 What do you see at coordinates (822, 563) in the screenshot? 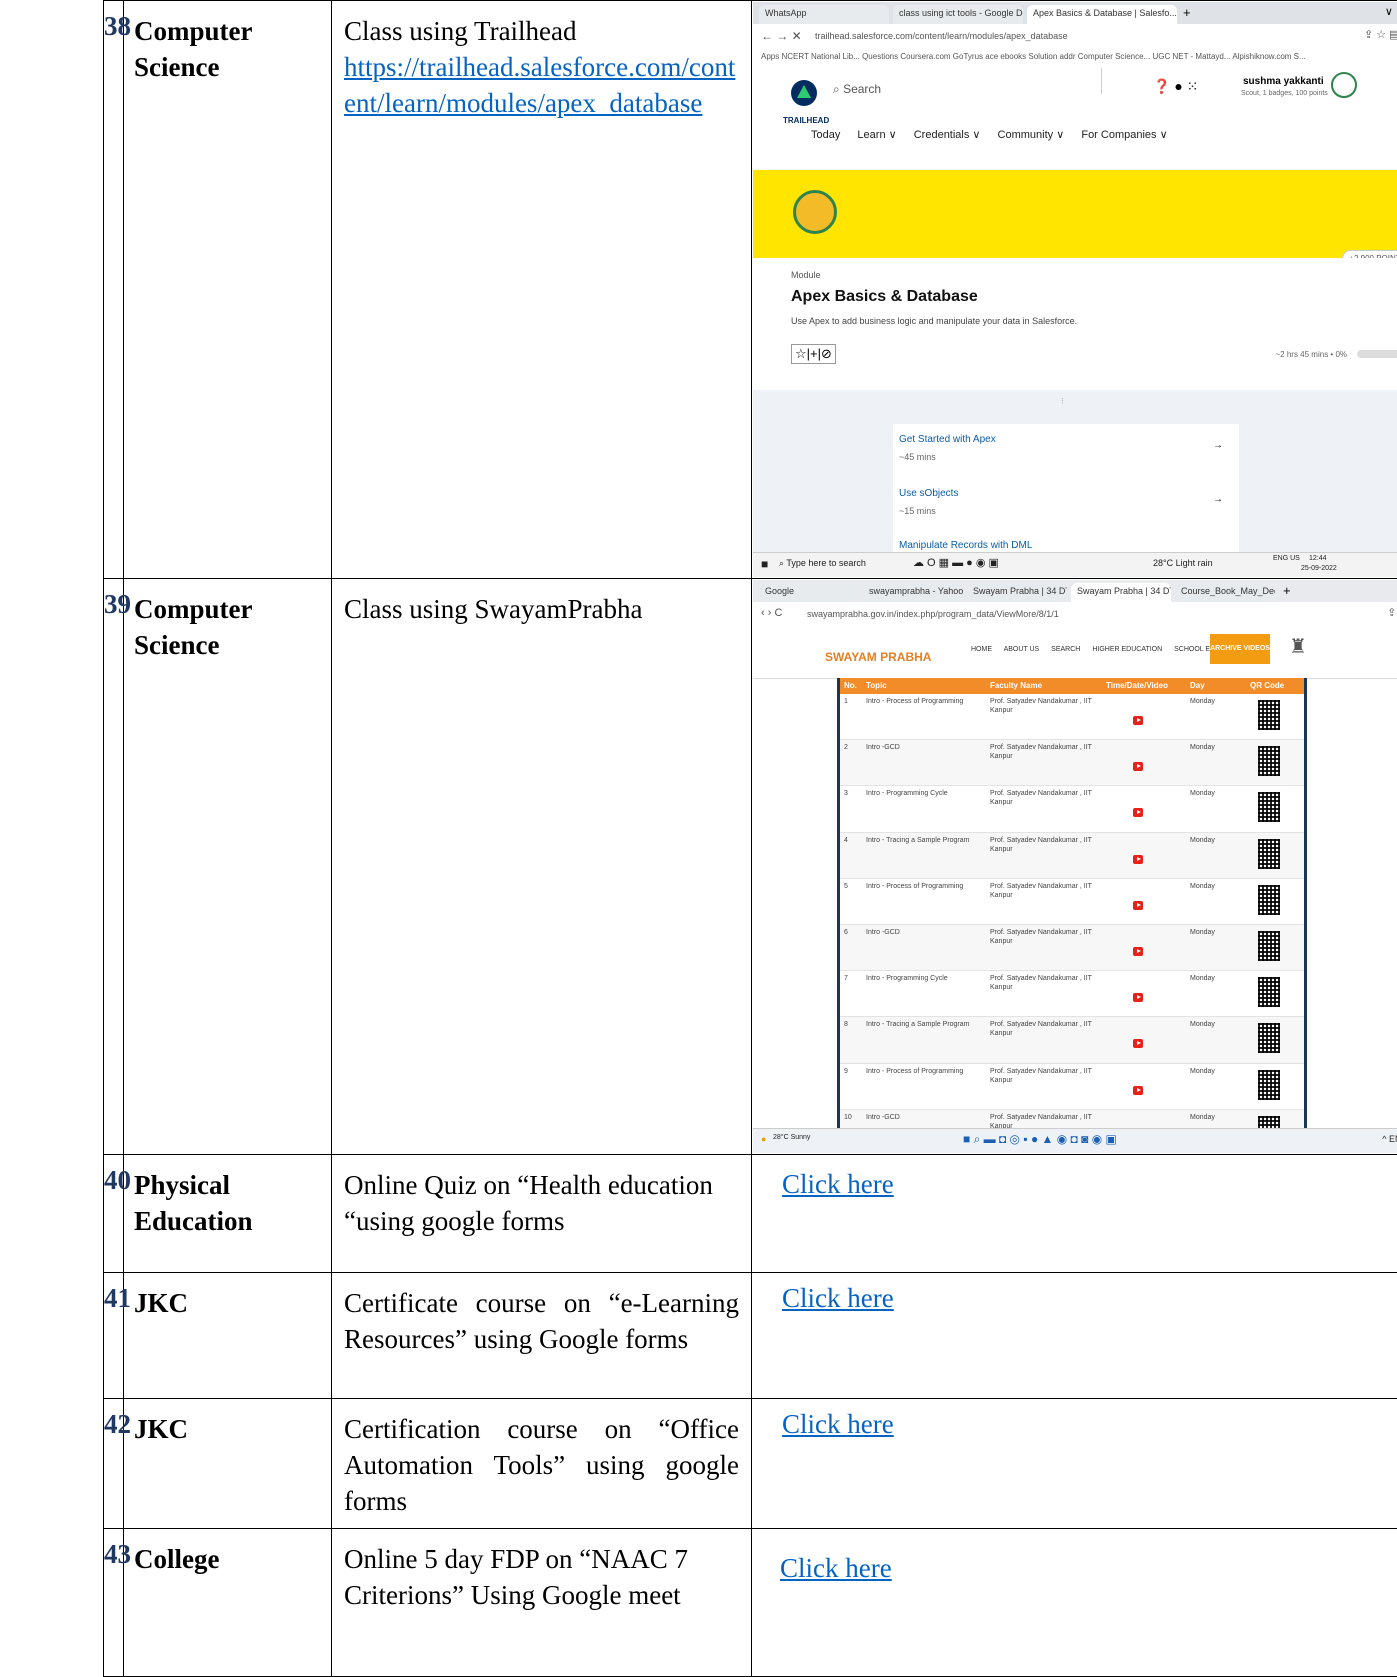
I see `taskbar-search: ⌕ Type here to search` at bounding box center [822, 563].